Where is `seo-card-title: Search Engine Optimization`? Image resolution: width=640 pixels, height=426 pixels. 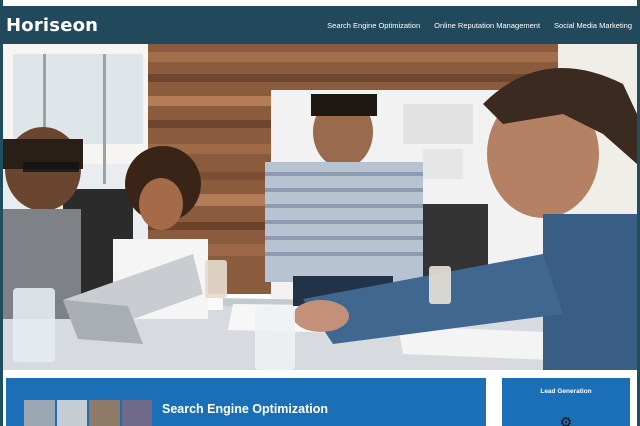 seo-card-title: Search Engine Optimization is located at coordinates (245, 409).